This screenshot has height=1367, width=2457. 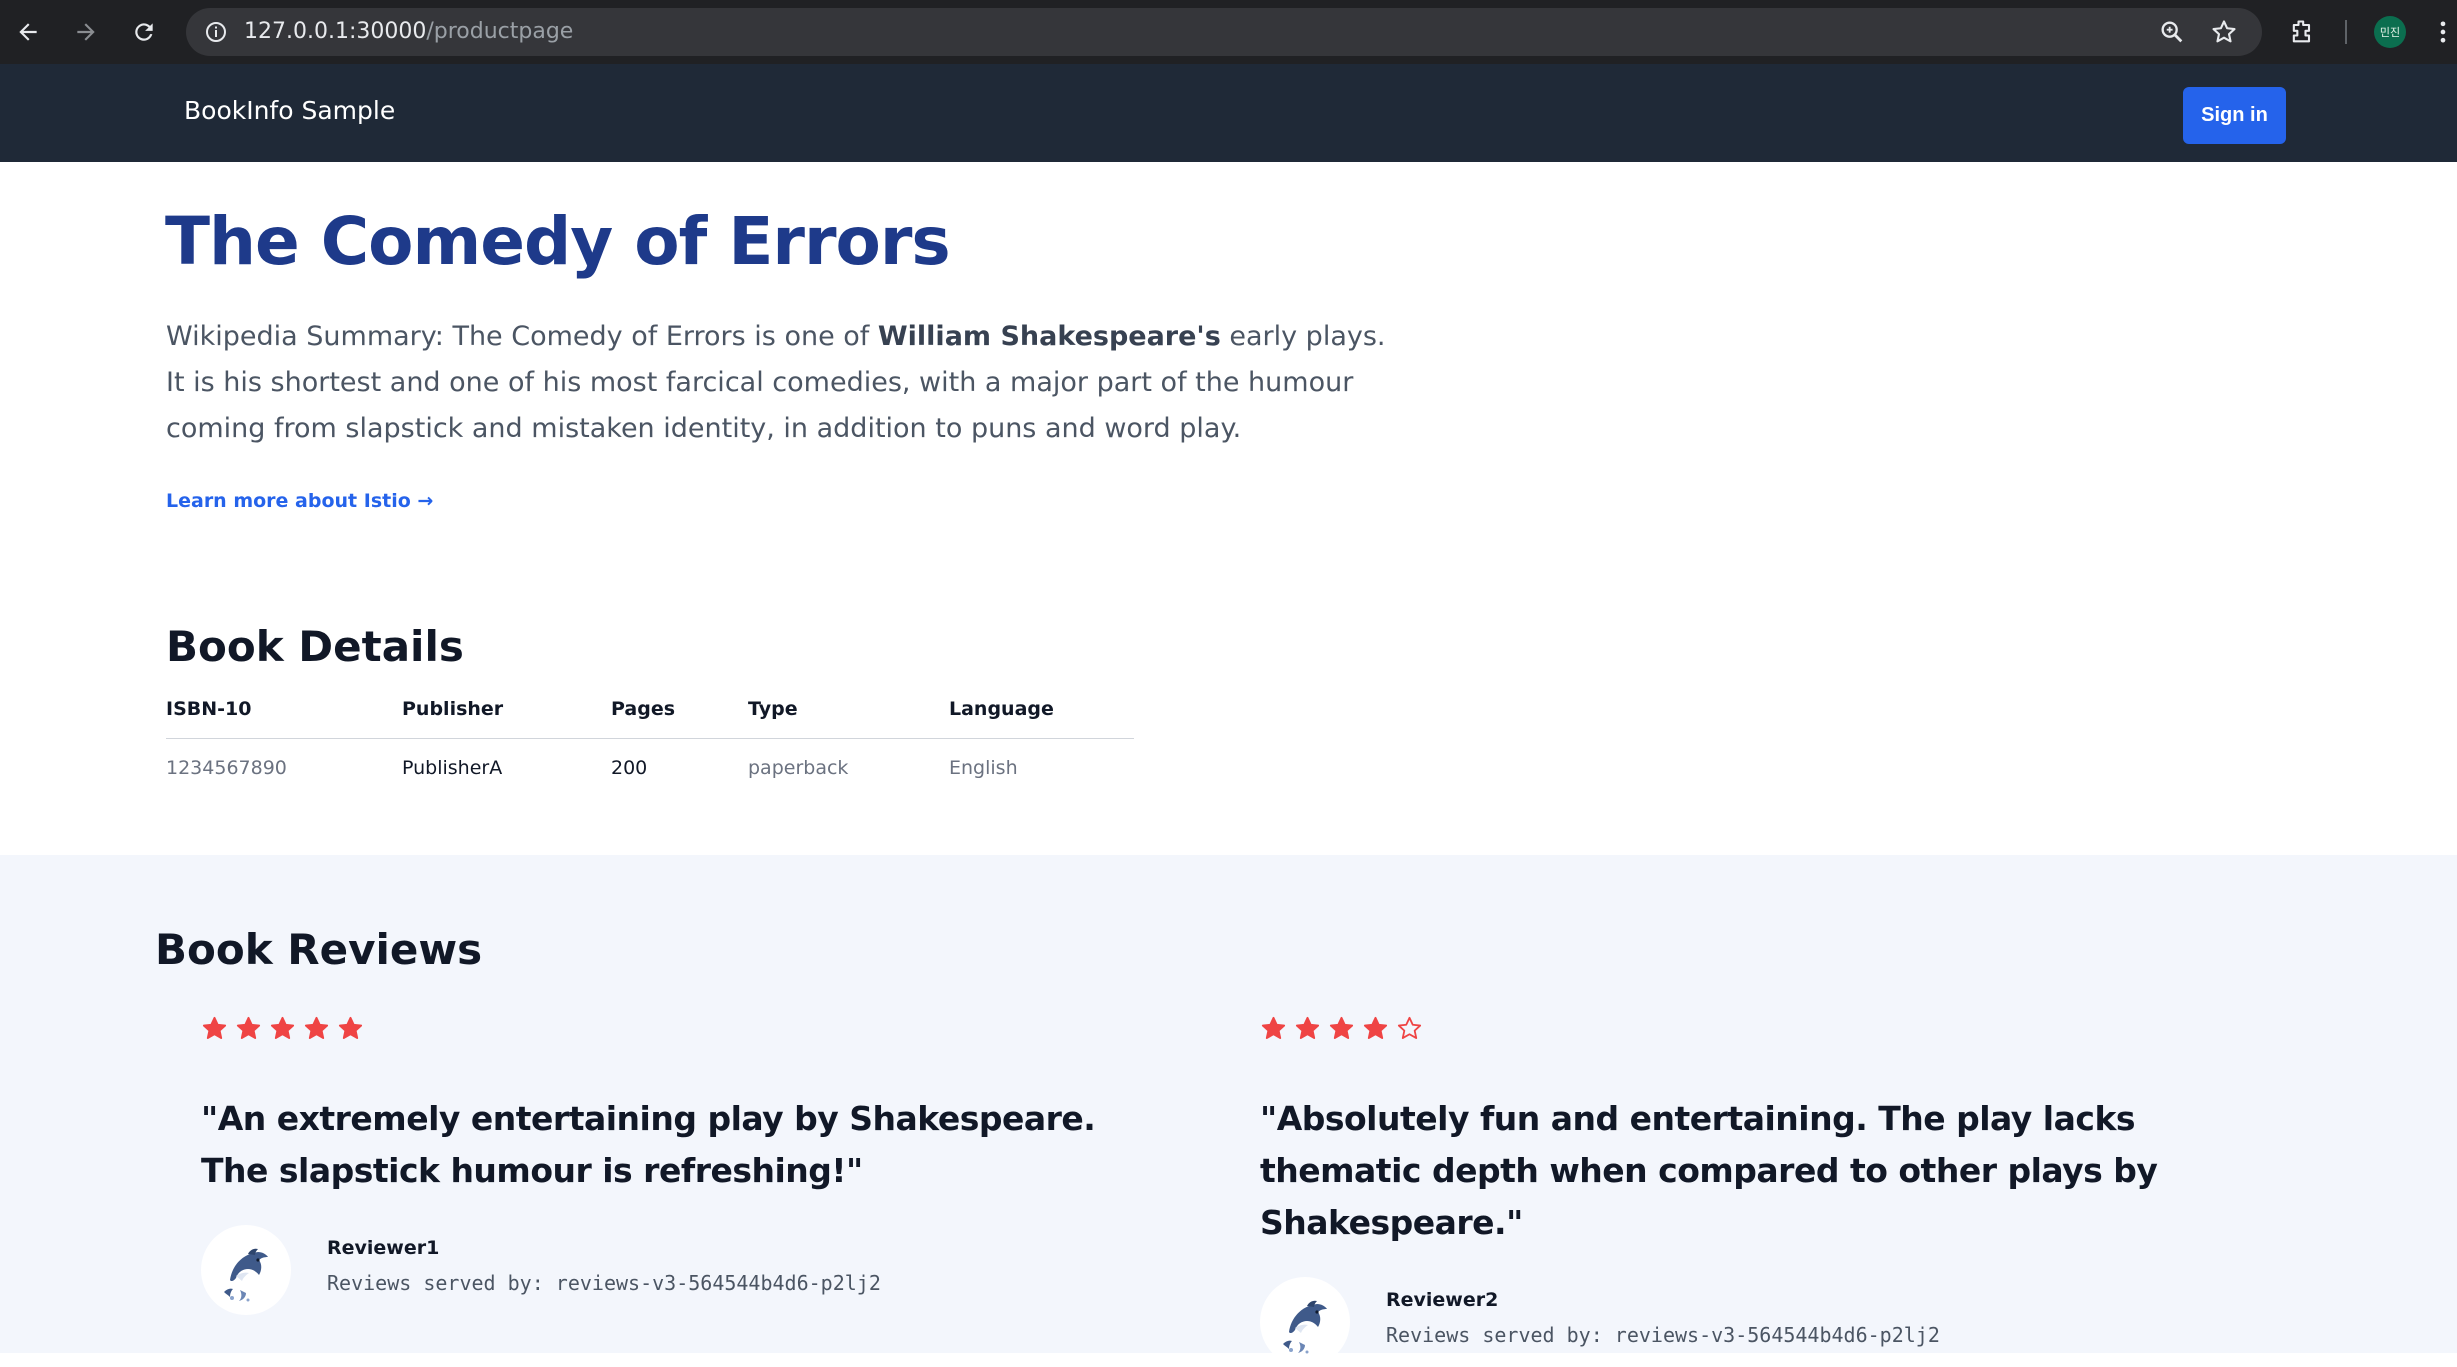 I want to click on url-text: 127.0.0.1:30000/productpage, so click(x=408, y=32).